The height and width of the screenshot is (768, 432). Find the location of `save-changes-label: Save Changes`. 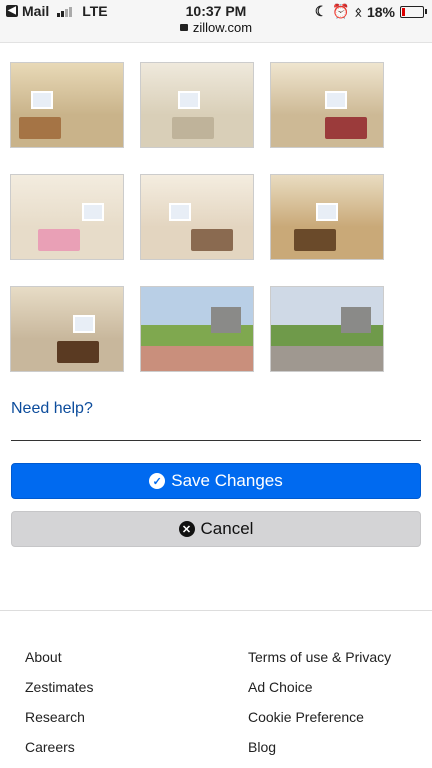

save-changes-label: Save Changes is located at coordinates (227, 480).